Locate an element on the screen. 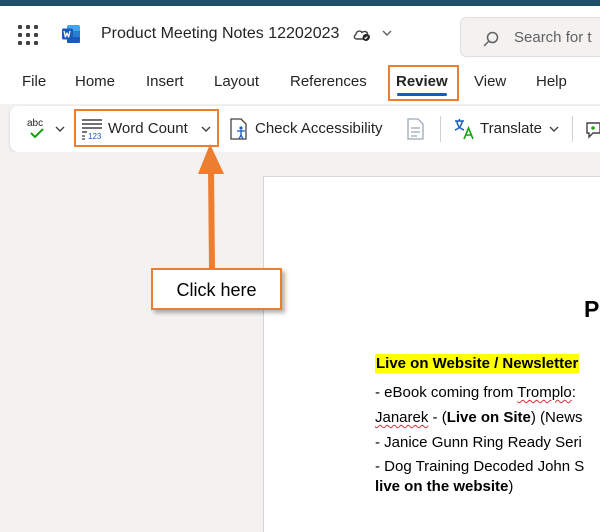 Image resolution: width=600 pixels, height=532 pixels. translate-chevron-down-icon is located at coordinates (554, 129).